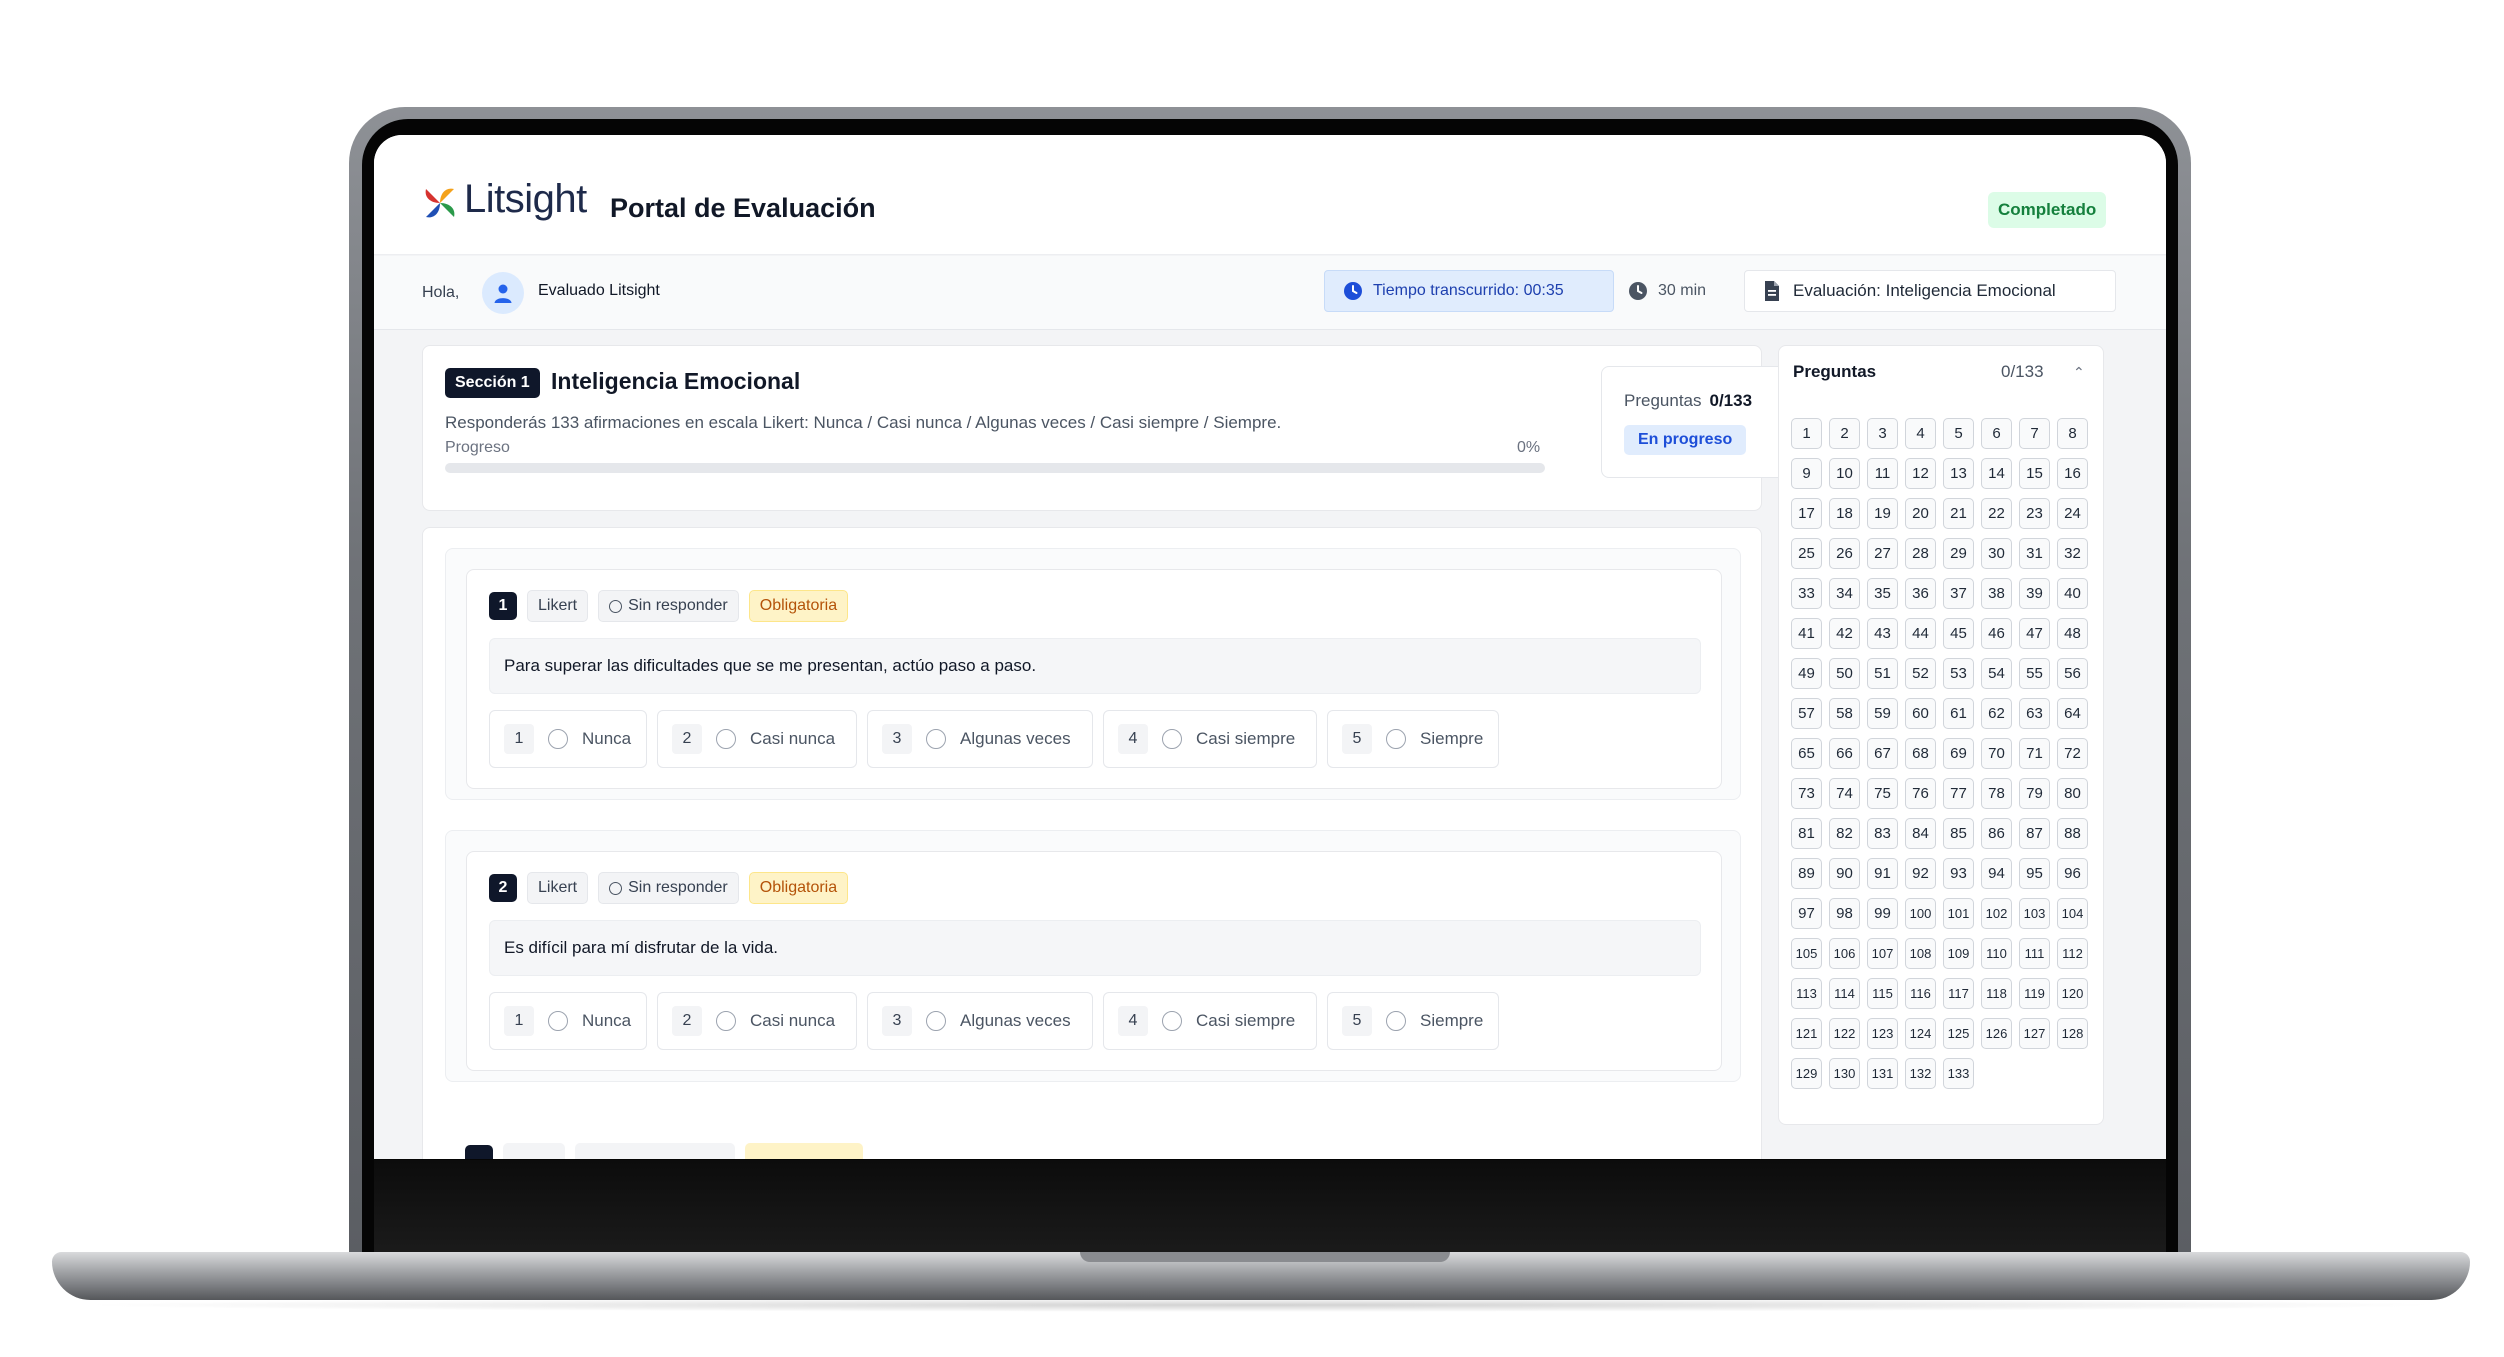  What do you see at coordinates (2072, 953) in the screenshot?
I see `question-nav-button: 112` at bounding box center [2072, 953].